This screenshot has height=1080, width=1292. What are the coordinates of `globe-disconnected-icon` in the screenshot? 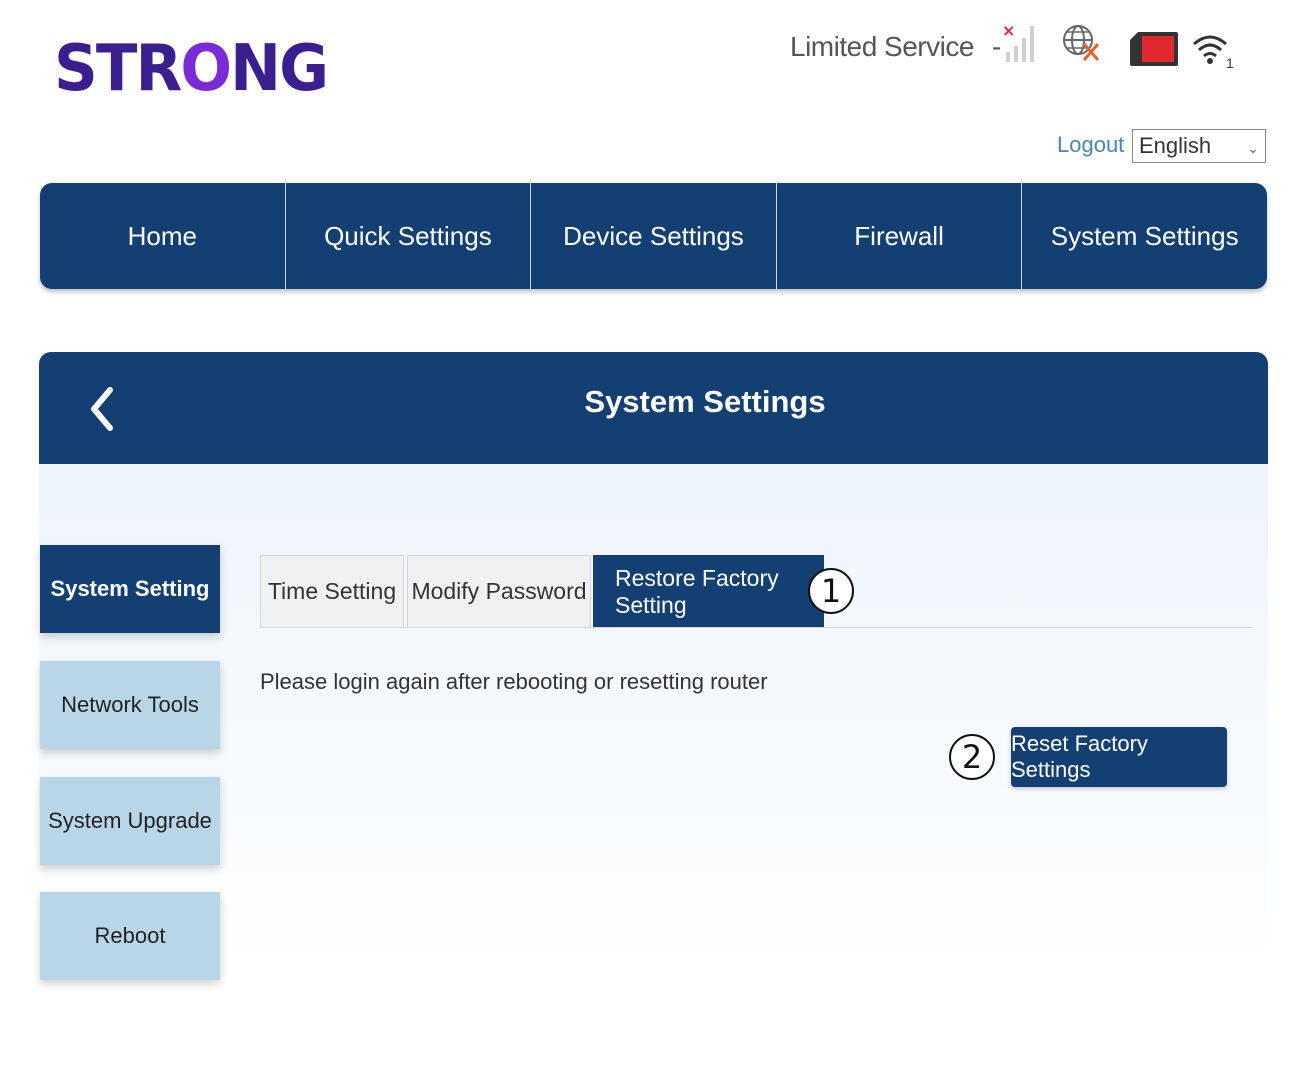 It's located at (1081, 43).